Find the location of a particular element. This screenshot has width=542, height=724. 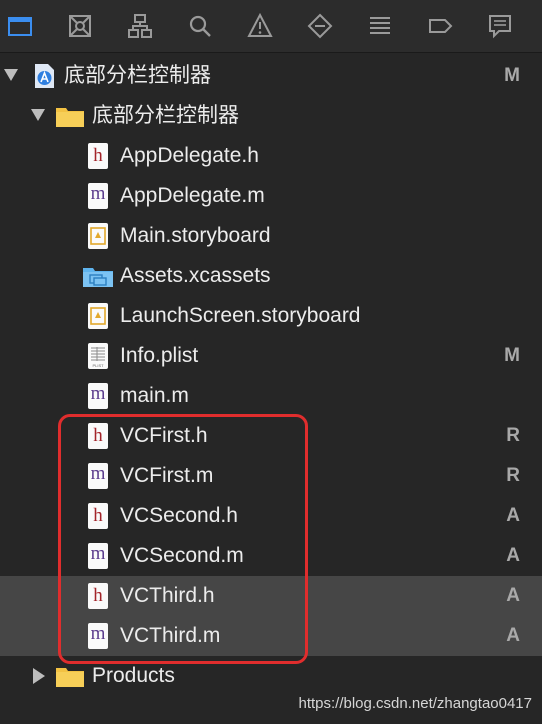

hierarchy-icon is located at coordinates (140, 26).